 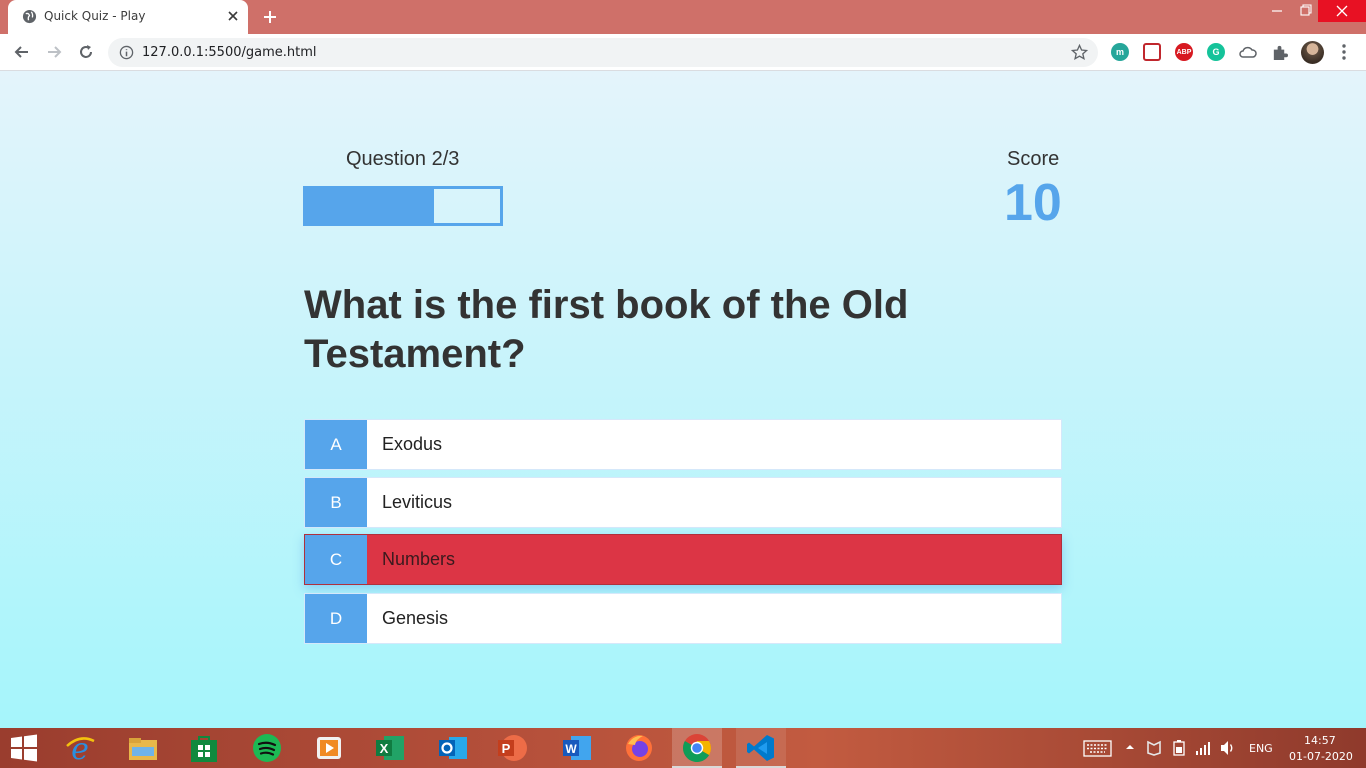 What do you see at coordinates (86, 52) in the screenshot?
I see `reload-icon` at bounding box center [86, 52].